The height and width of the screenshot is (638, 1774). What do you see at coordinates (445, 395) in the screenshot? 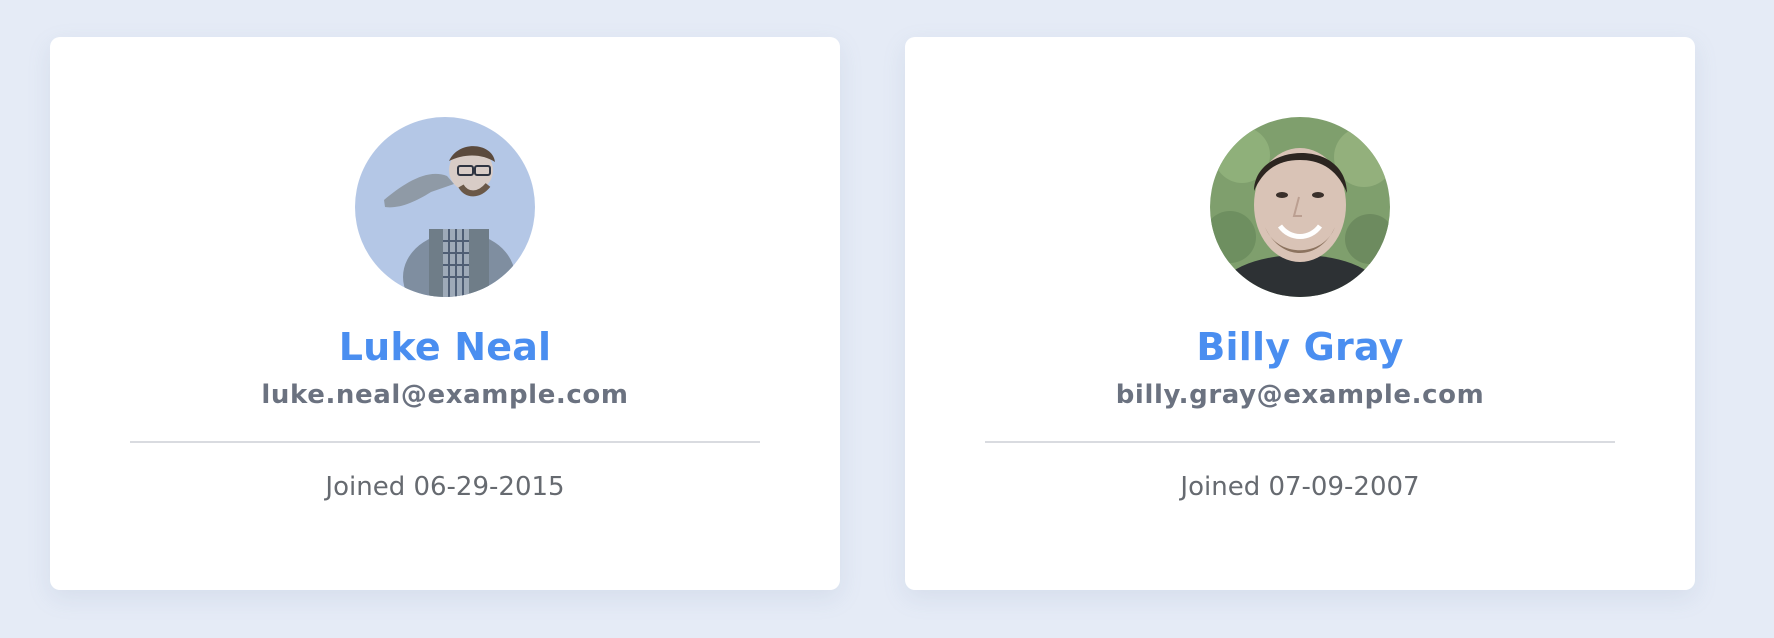
I see `user-email: luke.neal@example.com` at bounding box center [445, 395].